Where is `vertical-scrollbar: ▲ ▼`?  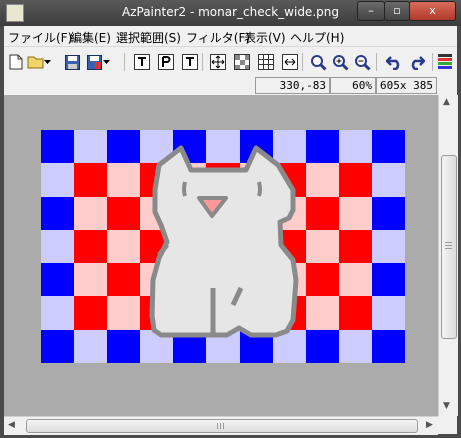
vertical-scrollbar: ▲ ▼ is located at coordinates (448, 255).